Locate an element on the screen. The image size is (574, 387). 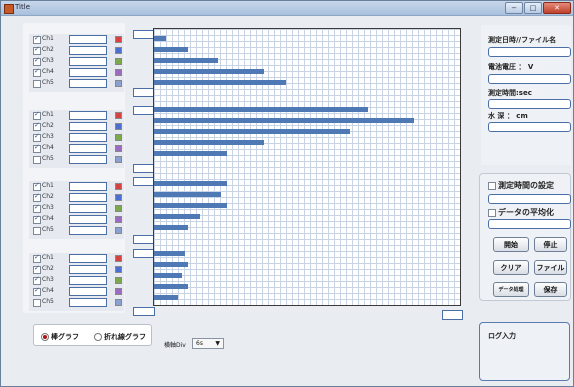
chart-scale-field is located at coordinates (452, 315).